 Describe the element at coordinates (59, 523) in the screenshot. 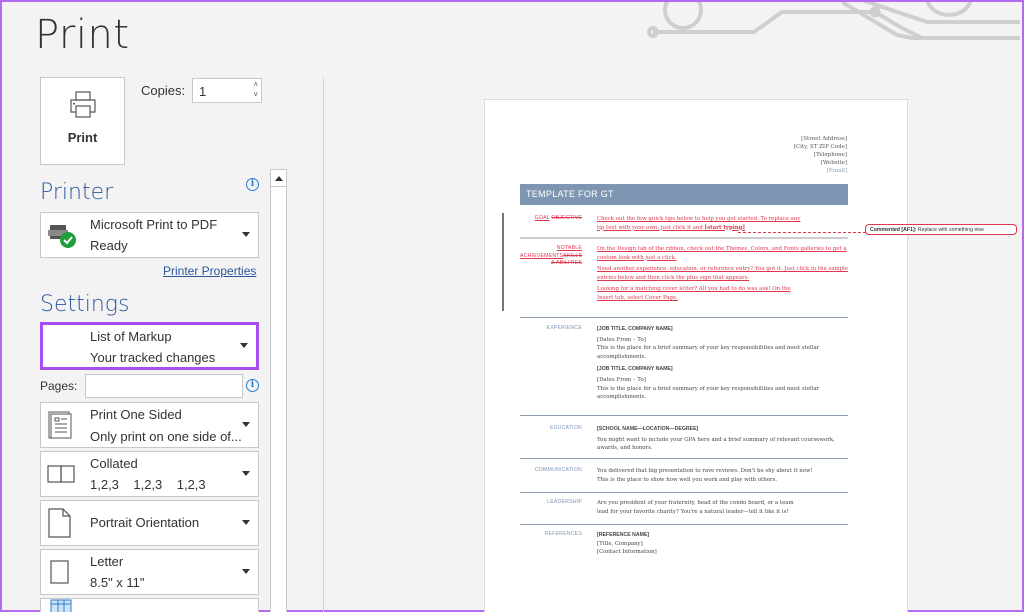

I see `portrait-page-icon` at that location.